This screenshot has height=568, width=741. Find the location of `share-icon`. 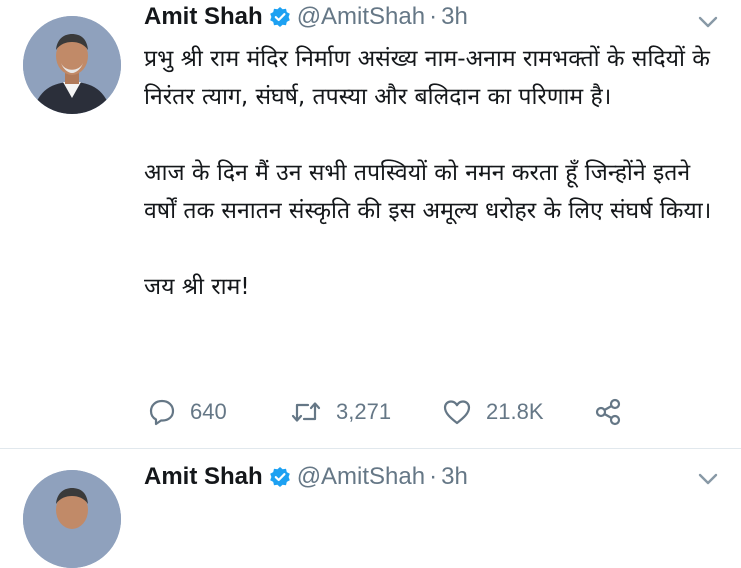

share-icon is located at coordinates (608, 412).